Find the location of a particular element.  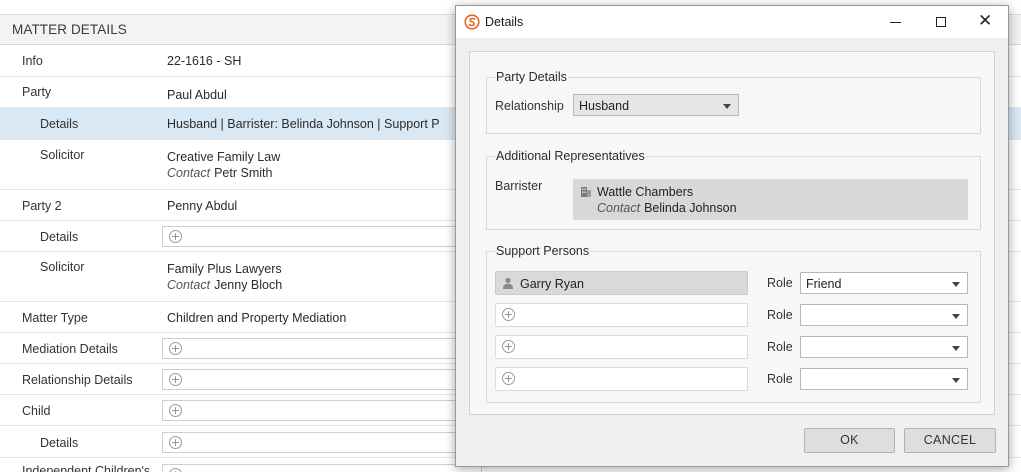

role-select: Friend is located at coordinates (884, 283).